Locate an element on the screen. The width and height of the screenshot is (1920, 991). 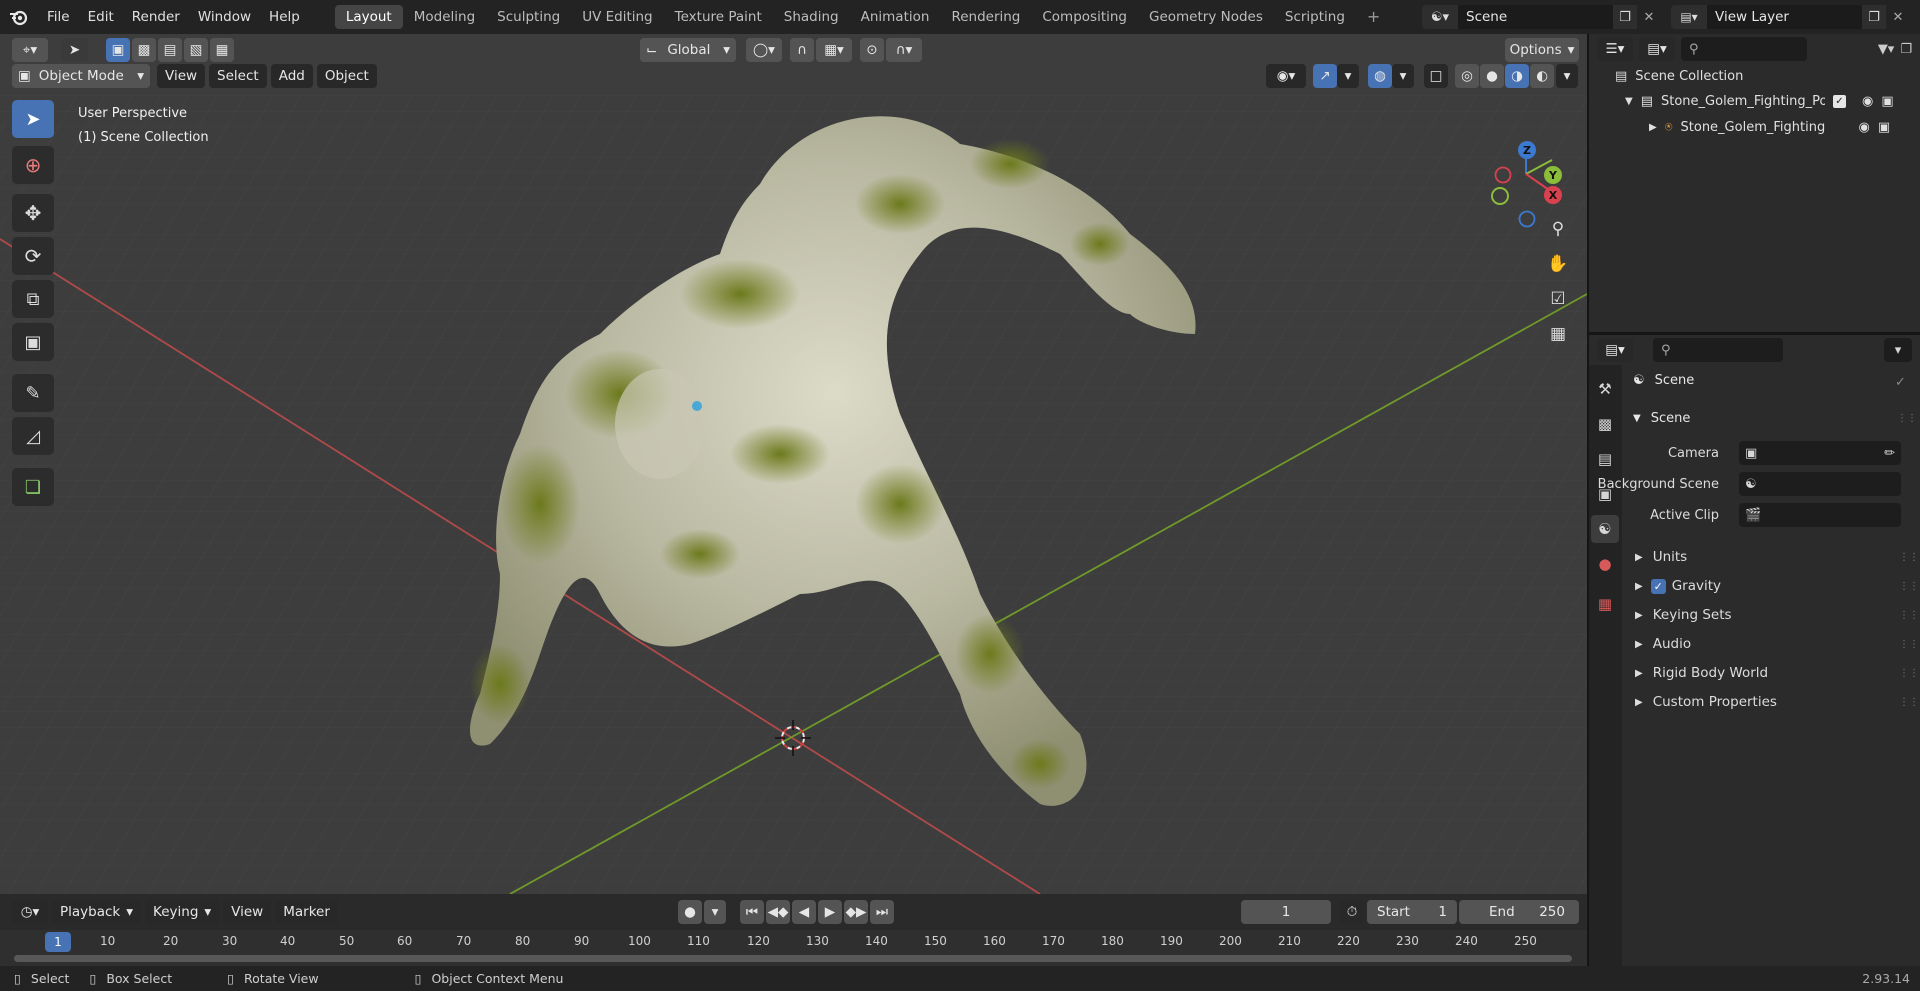
mode-dropdown: ▣ Object Mode ▾ is located at coordinates (81, 76).